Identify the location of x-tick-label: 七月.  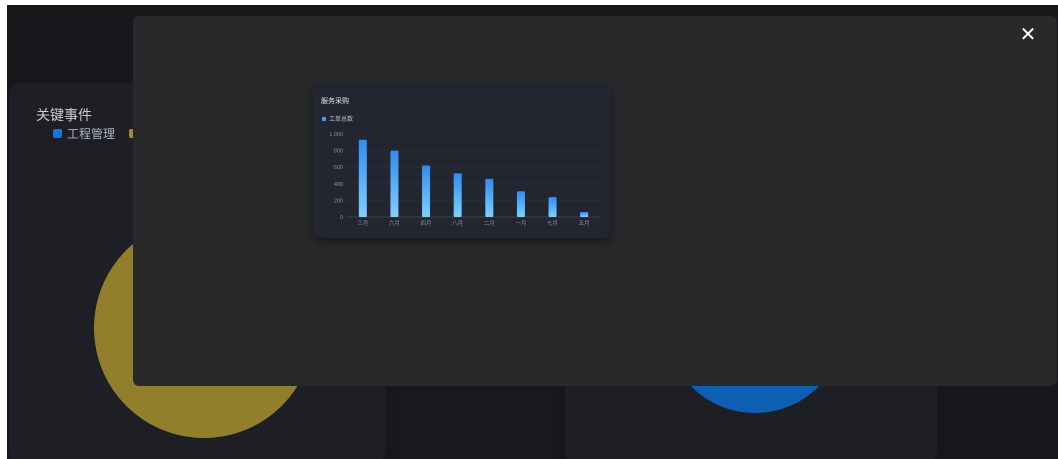
(552, 223).